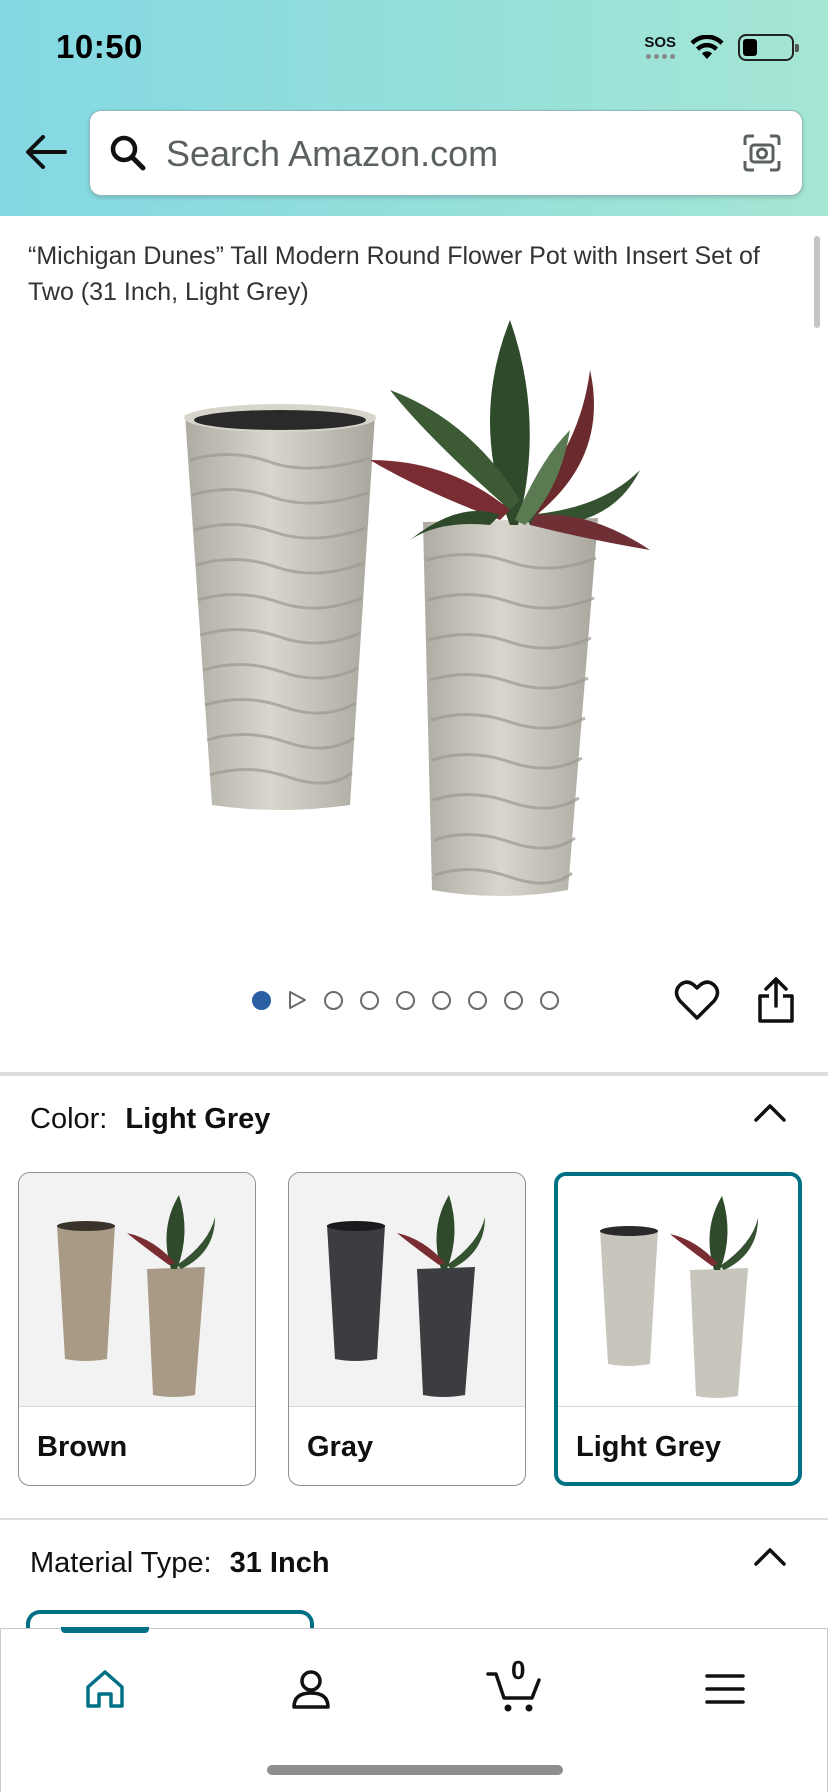 The width and height of the screenshot is (828, 1792). I want to click on search-bar: Search Amazon.com, so click(446, 153).